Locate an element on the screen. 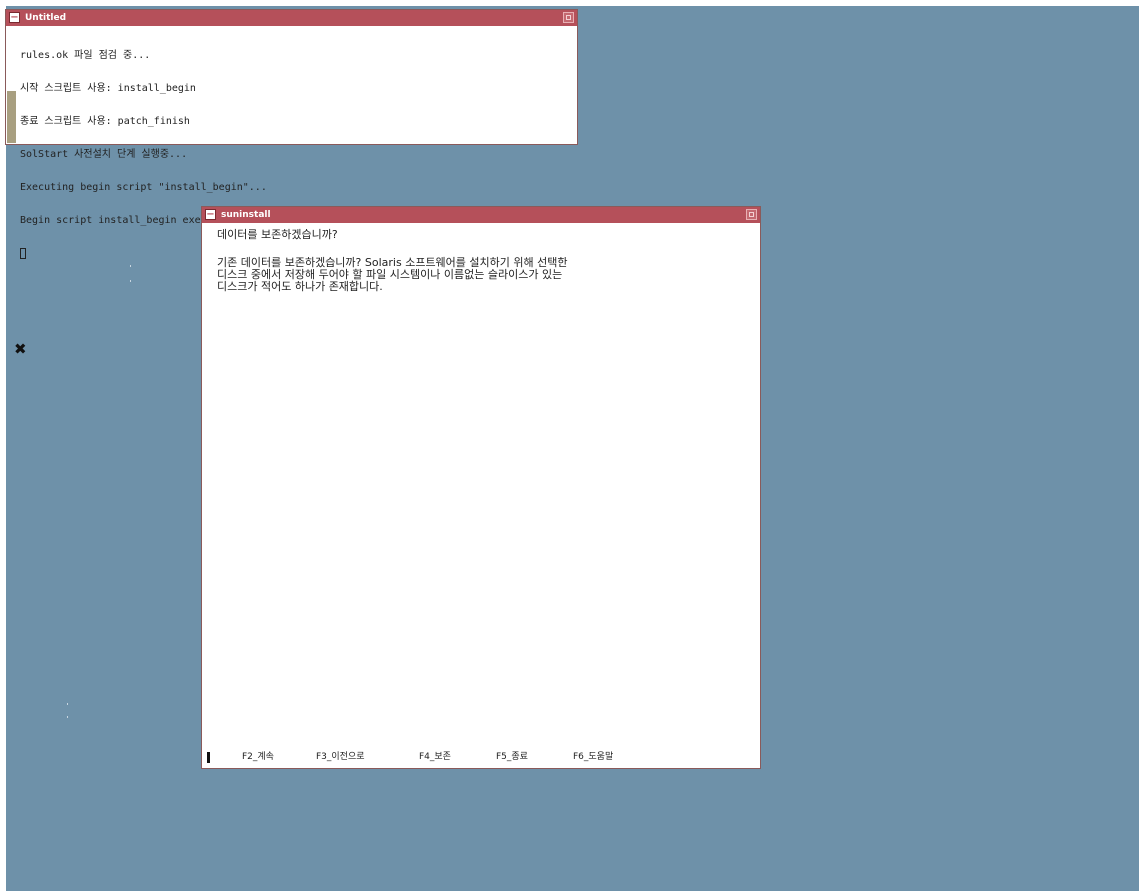 The image size is (1139, 891). suninstall-titlebar: − suninstall is located at coordinates (481, 215).